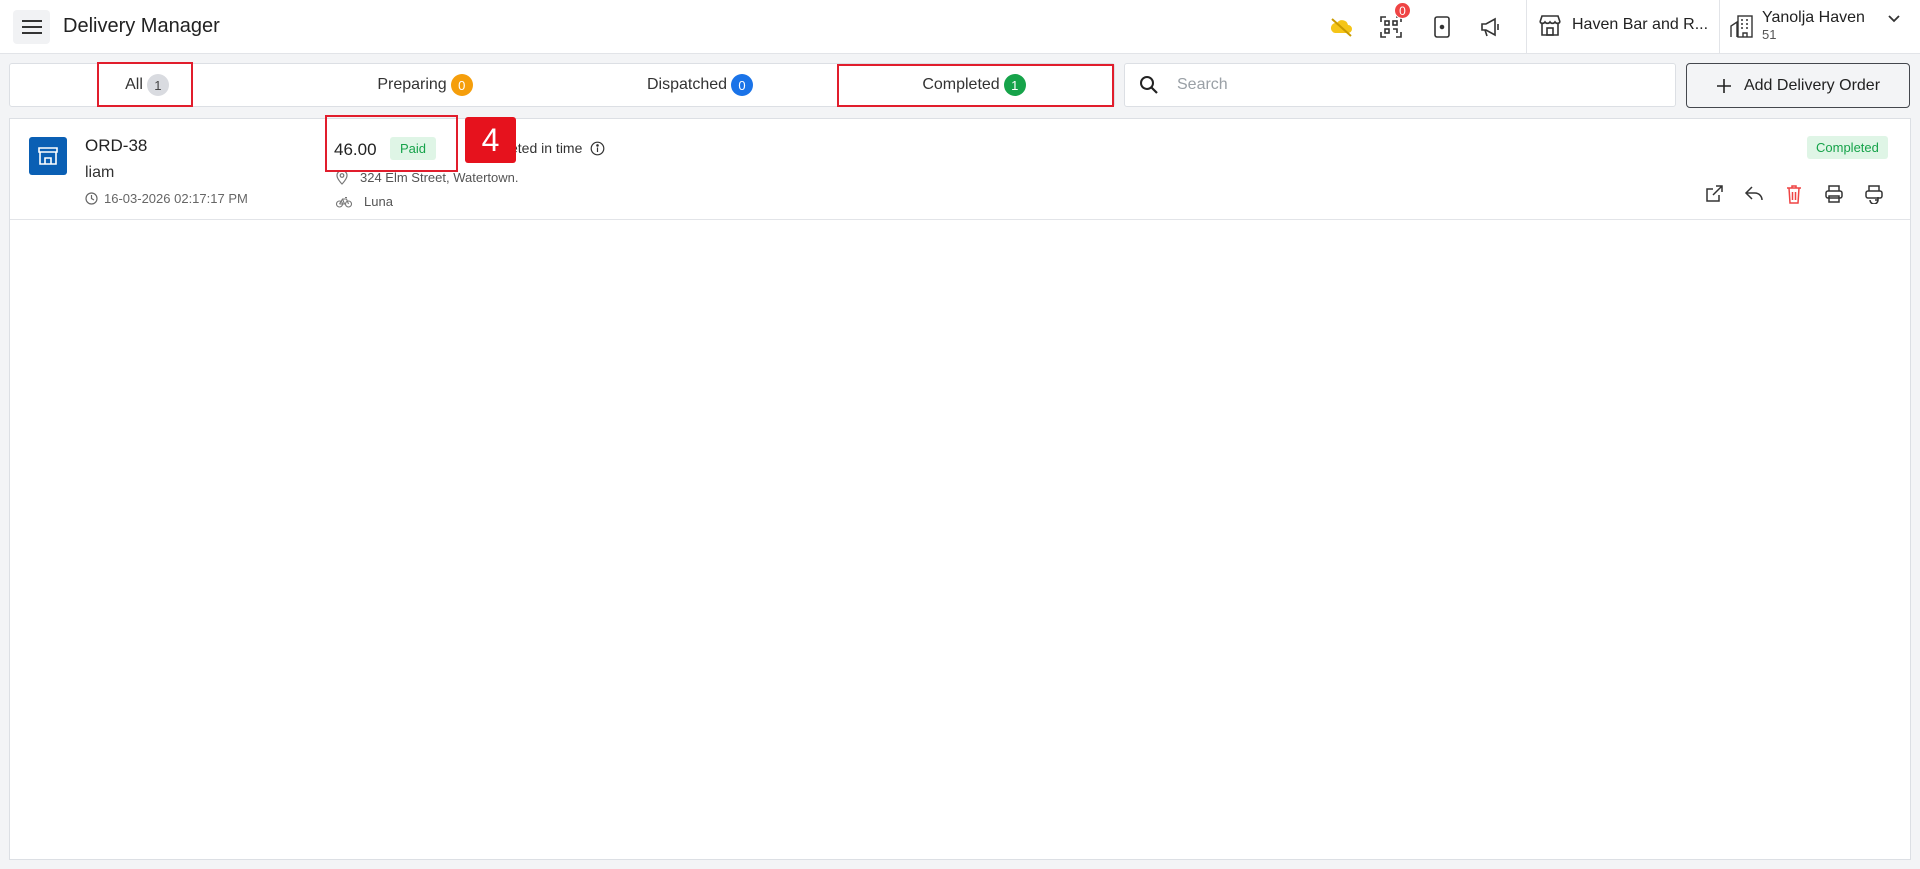  I want to click on order-timestamp: 16-03-2026 02:17:17 PM, so click(166, 198).